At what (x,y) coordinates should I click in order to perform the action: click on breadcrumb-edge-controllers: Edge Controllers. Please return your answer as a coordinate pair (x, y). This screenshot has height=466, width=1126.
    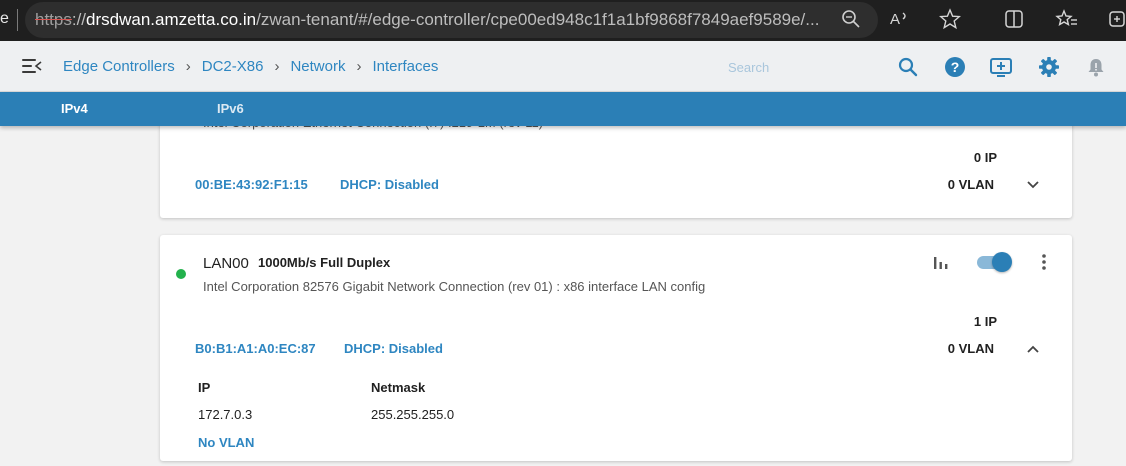
    Looking at the image, I should click on (119, 66).